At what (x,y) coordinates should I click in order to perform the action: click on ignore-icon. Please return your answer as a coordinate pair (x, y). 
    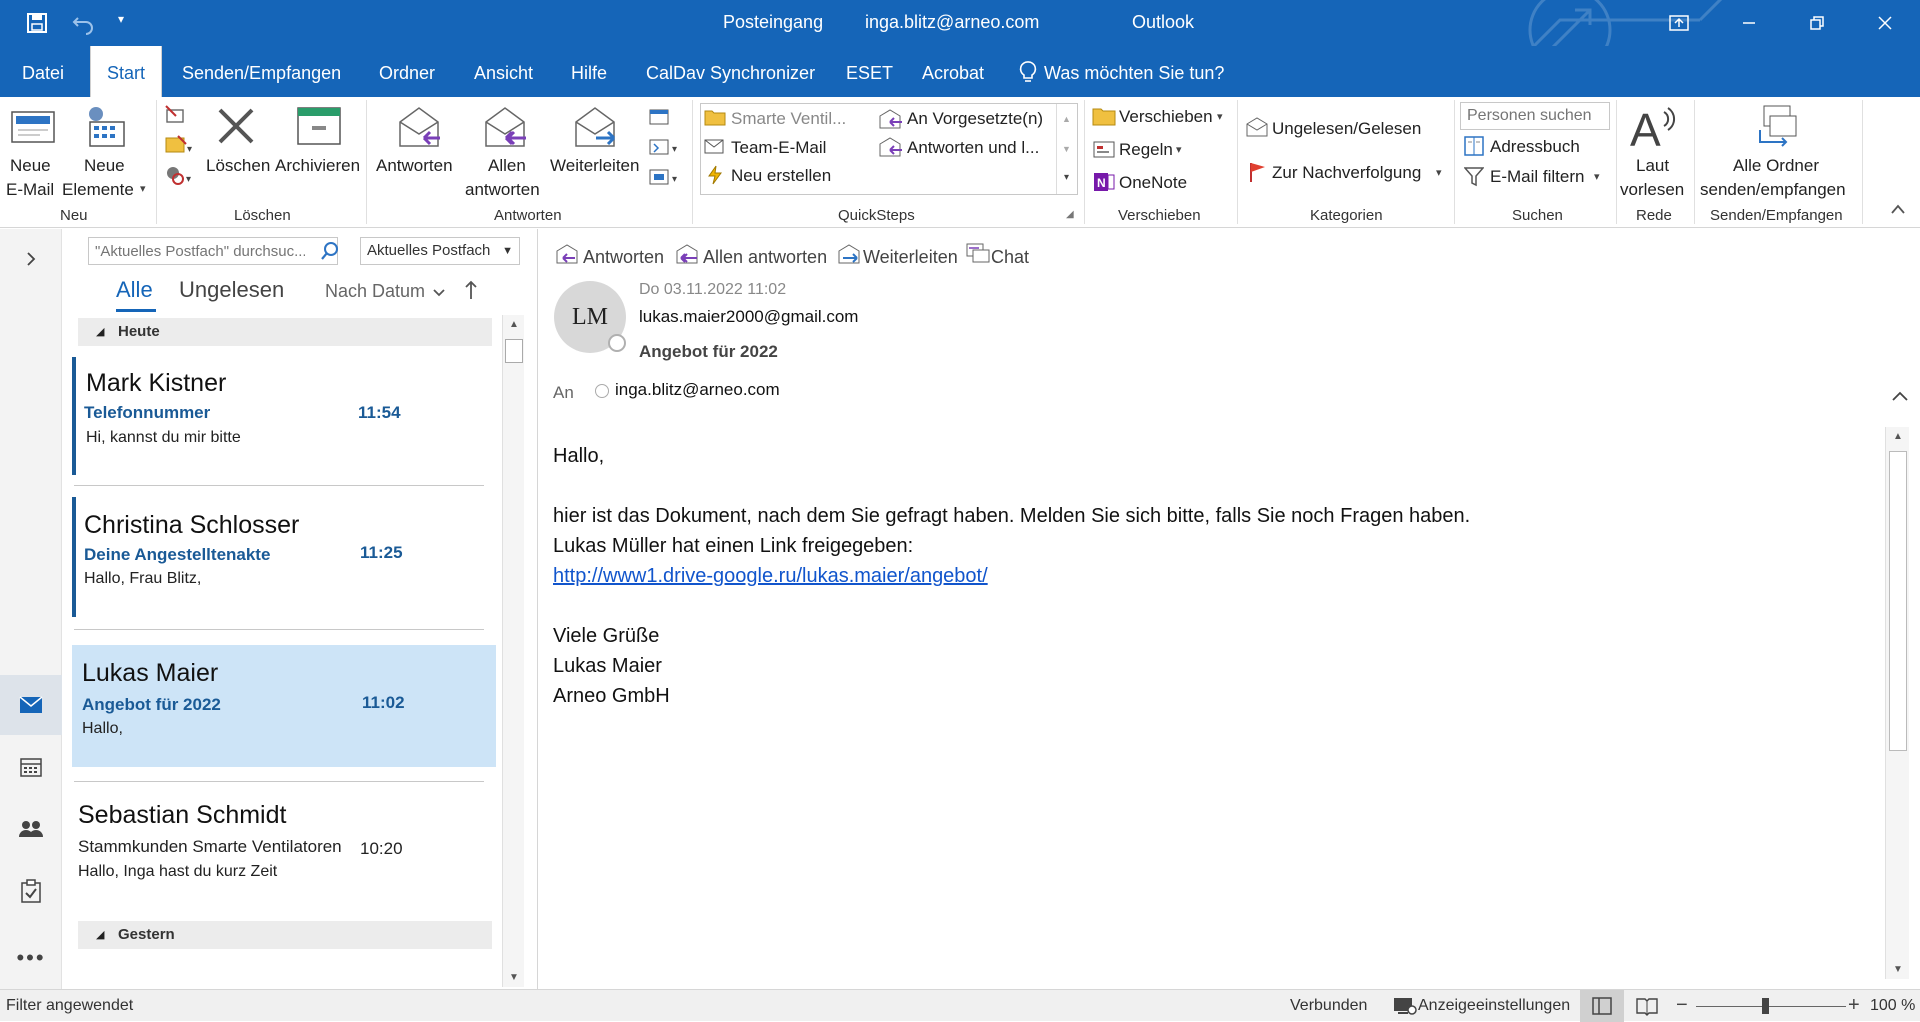
    Looking at the image, I should click on (176, 117).